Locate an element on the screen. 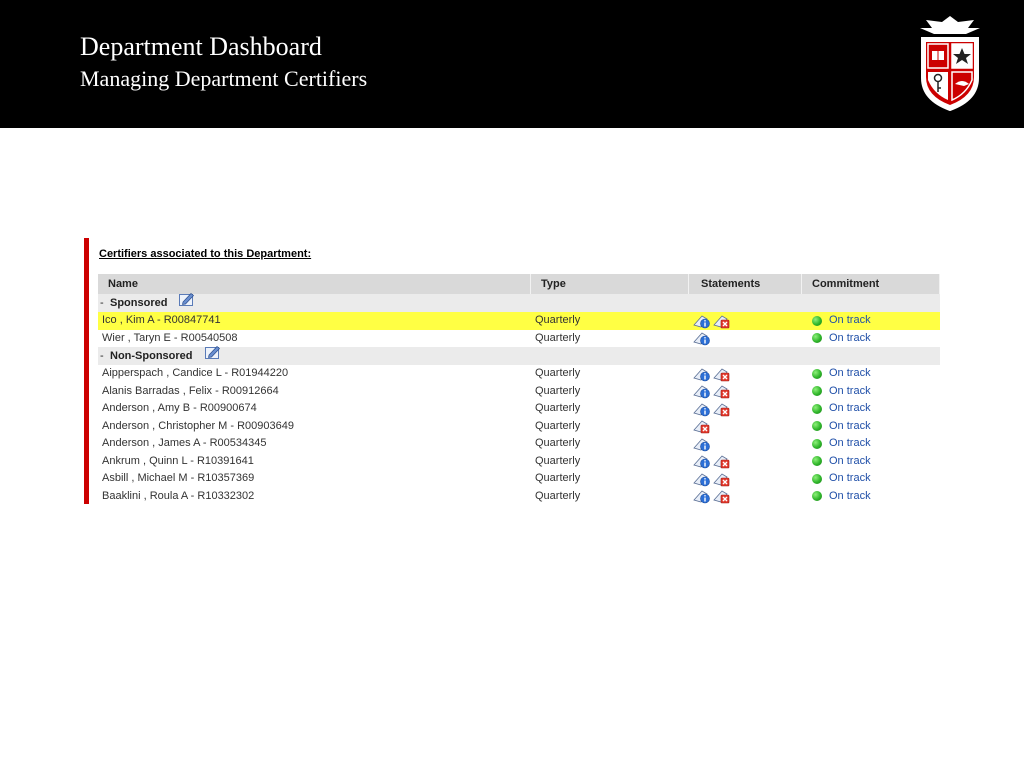 This screenshot has width=1024, height=768. column-header-statements: Statements is located at coordinates (745, 284).